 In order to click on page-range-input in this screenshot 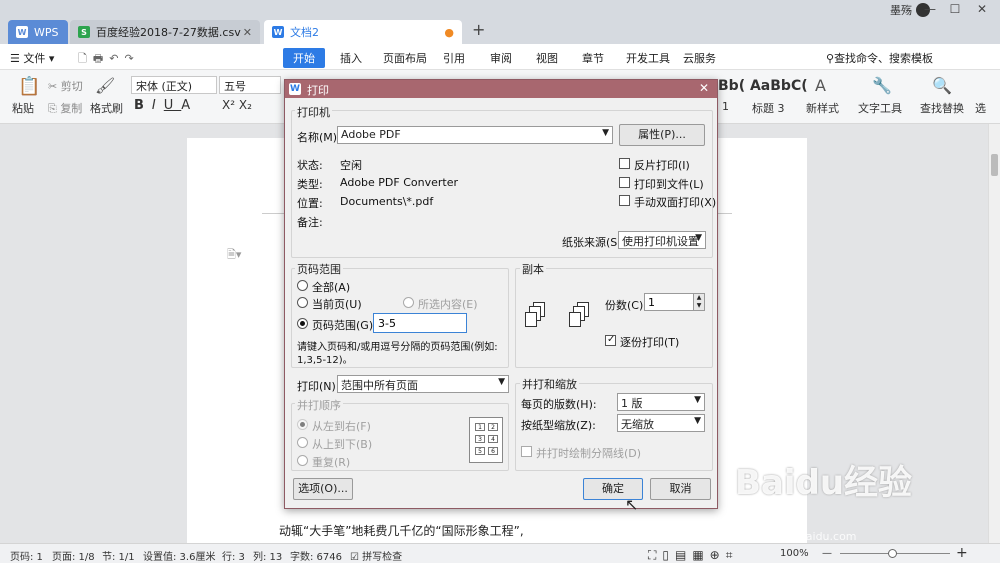, I will do `click(420, 323)`.